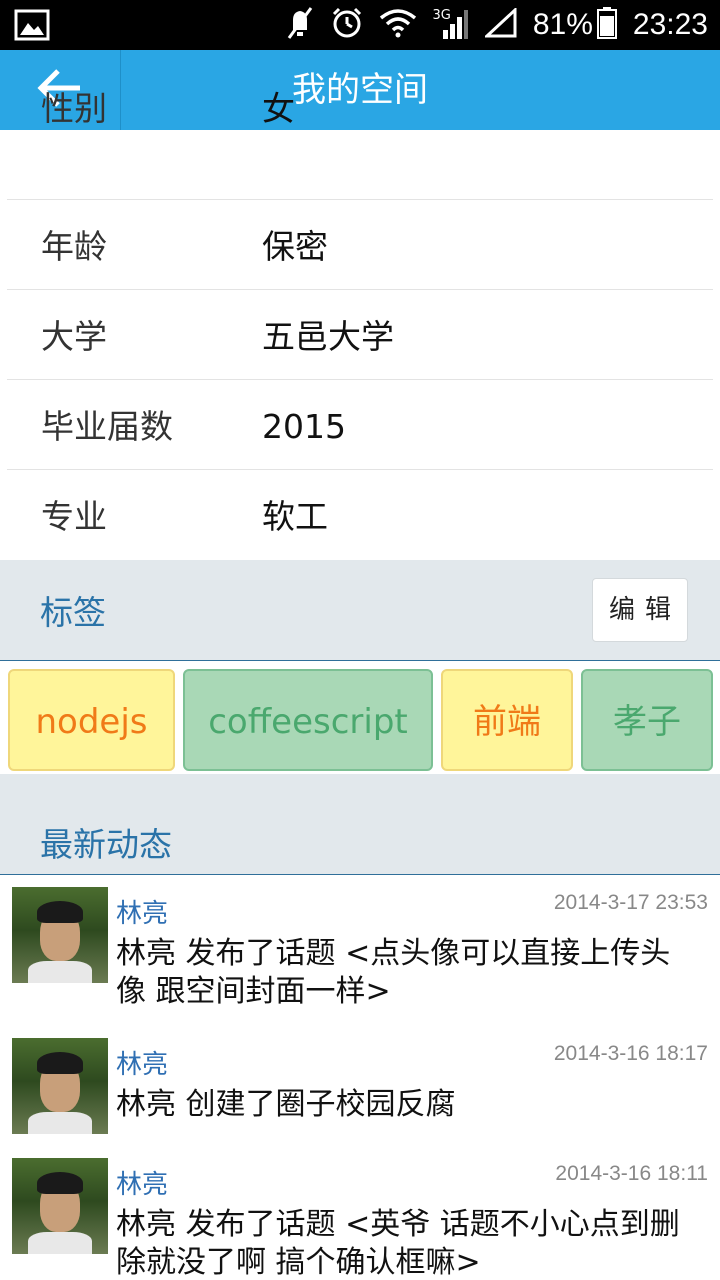 Image resolution: width=720 pixels, height=1280 pixels. Describe the element at coordinates (647, 720) in the screenshot. I see `tag-item: 孝子` at that location.